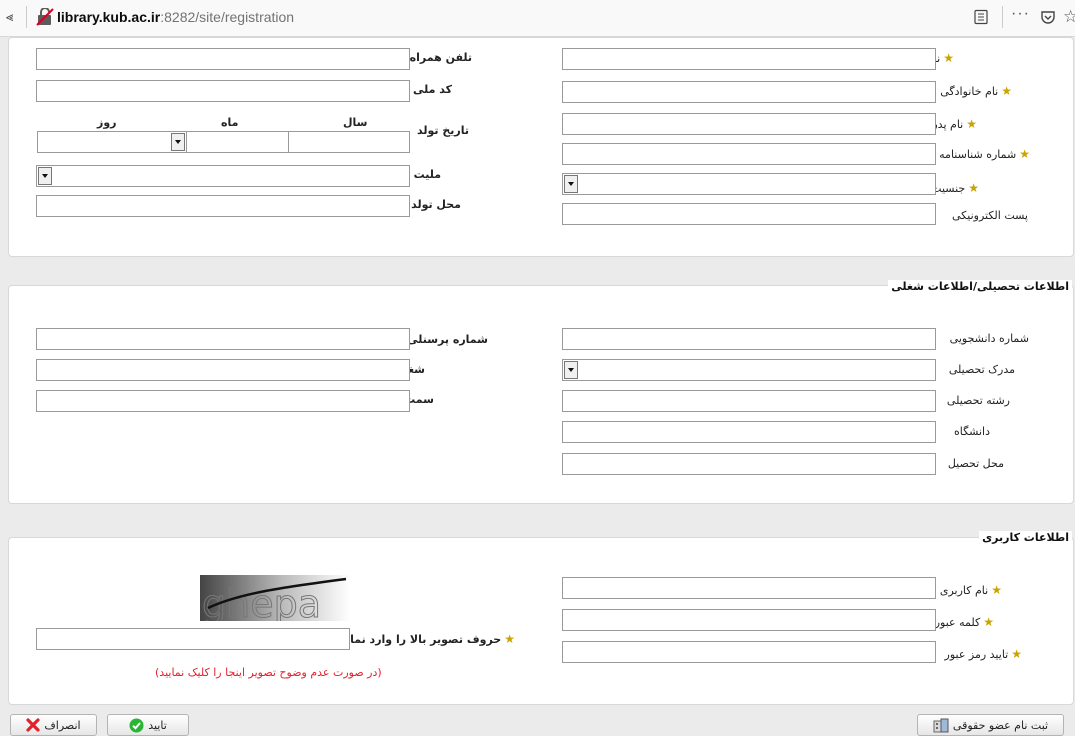  Describe the element at coordinates (749, 370) in the screenshot. I see `degree-select` at that location.